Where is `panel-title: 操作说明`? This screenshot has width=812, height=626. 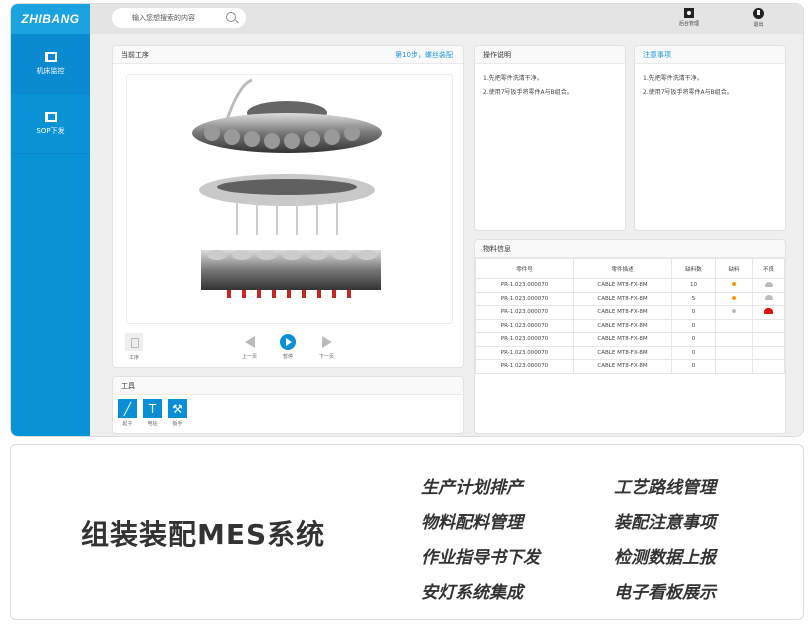 panel-title: 操作说明 is located at coordinates (497, 54).